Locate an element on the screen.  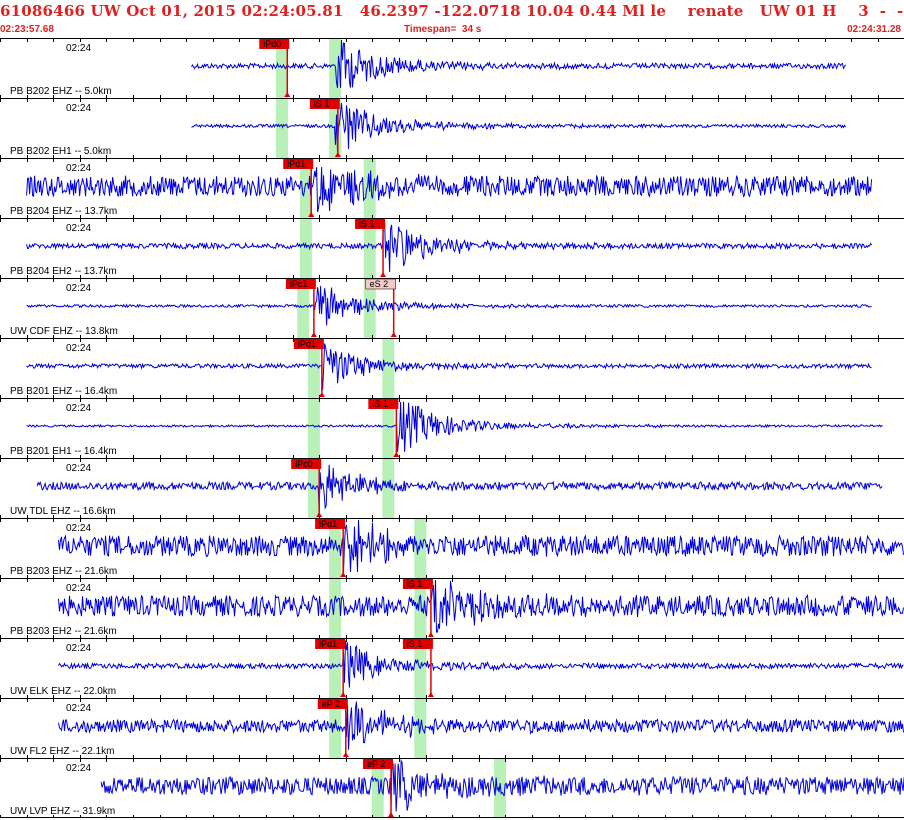
channel-label: UW FL2 EHZ -- 22.1km is located at coordinates (62, 751).